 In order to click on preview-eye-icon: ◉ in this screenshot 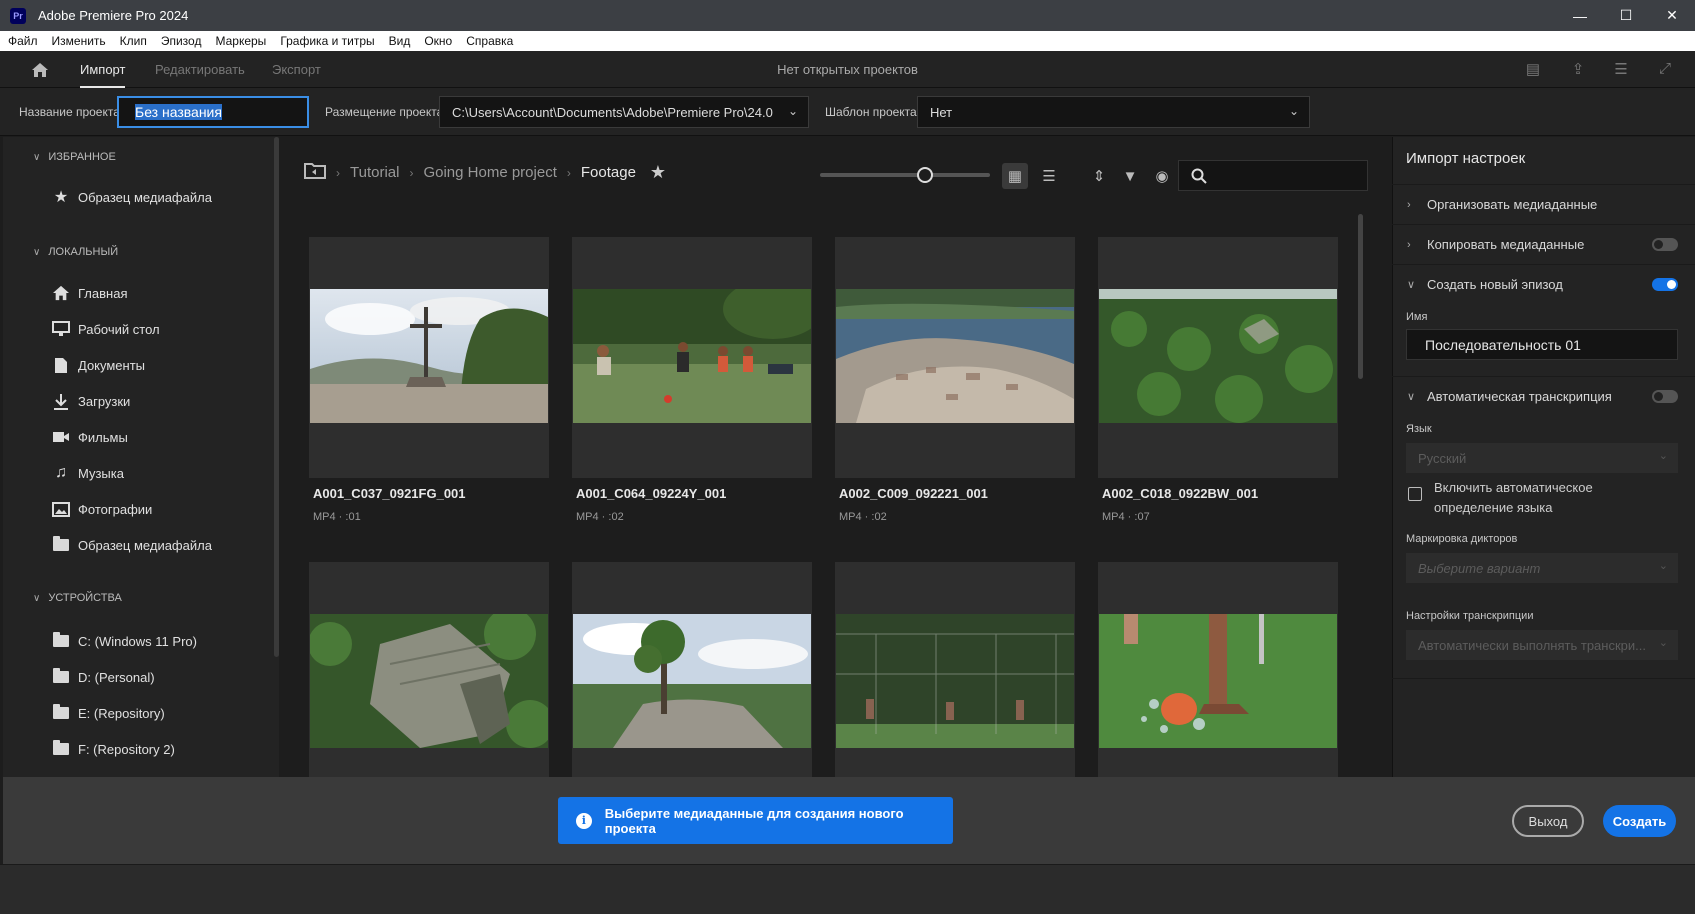, I will do `click(1162, 176)`.